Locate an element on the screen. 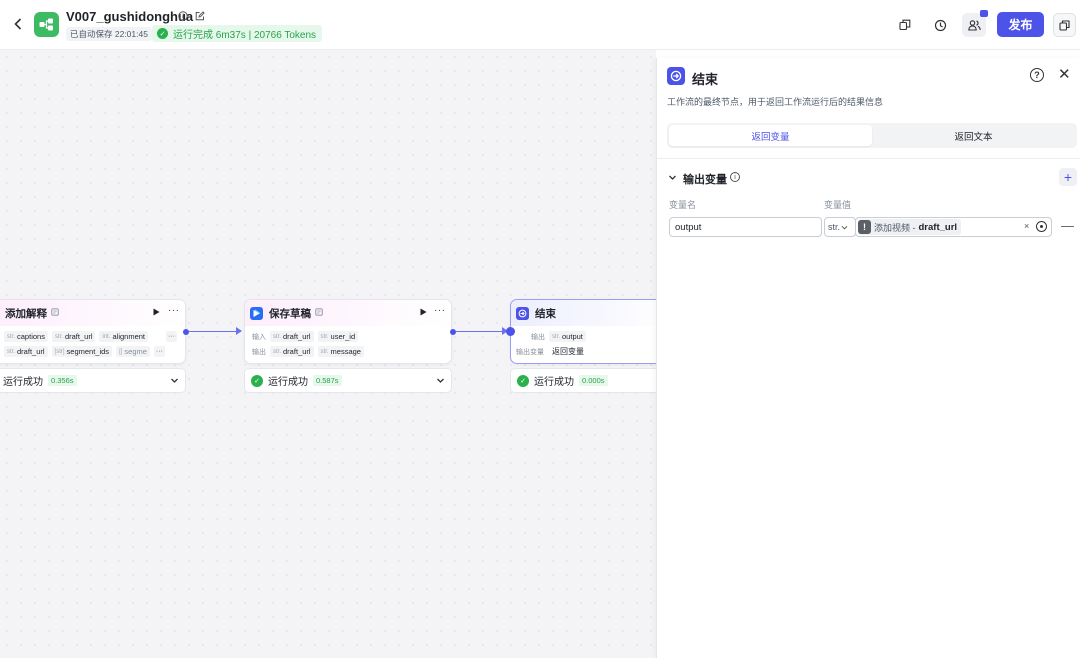 This screenshot has height=658, width=1080. remove-variable-button: — is located at coordinates (1067, 226).